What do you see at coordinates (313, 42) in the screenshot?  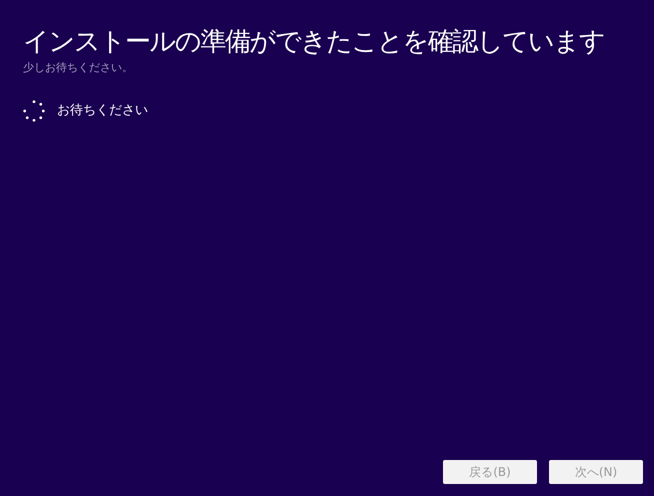 I see `page-title: インストールの準備ができたことを確認しています` at bounding box center [313, 42].